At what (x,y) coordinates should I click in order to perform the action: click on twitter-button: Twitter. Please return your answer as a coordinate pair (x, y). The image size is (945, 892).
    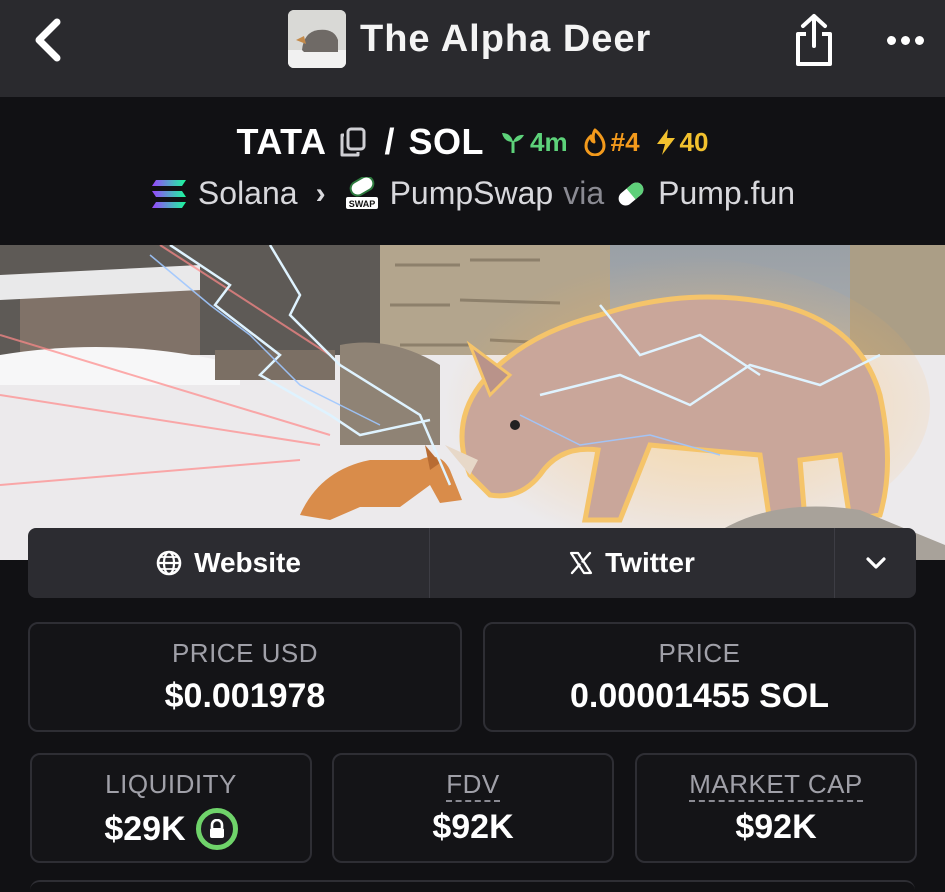
    Looking at the image, I should click on (632, 563).